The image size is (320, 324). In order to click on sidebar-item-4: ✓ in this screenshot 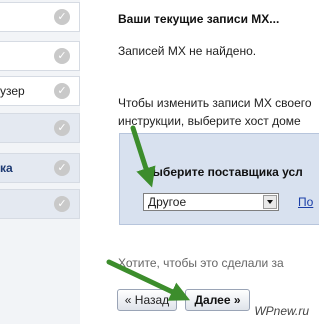, I will do `click(40, 128)`.